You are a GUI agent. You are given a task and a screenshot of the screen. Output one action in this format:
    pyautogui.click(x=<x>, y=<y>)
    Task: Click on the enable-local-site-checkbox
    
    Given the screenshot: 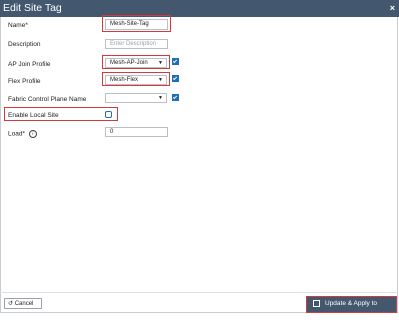 What is the action you would take?
    pyautogui.click(x=108, y=114)
    